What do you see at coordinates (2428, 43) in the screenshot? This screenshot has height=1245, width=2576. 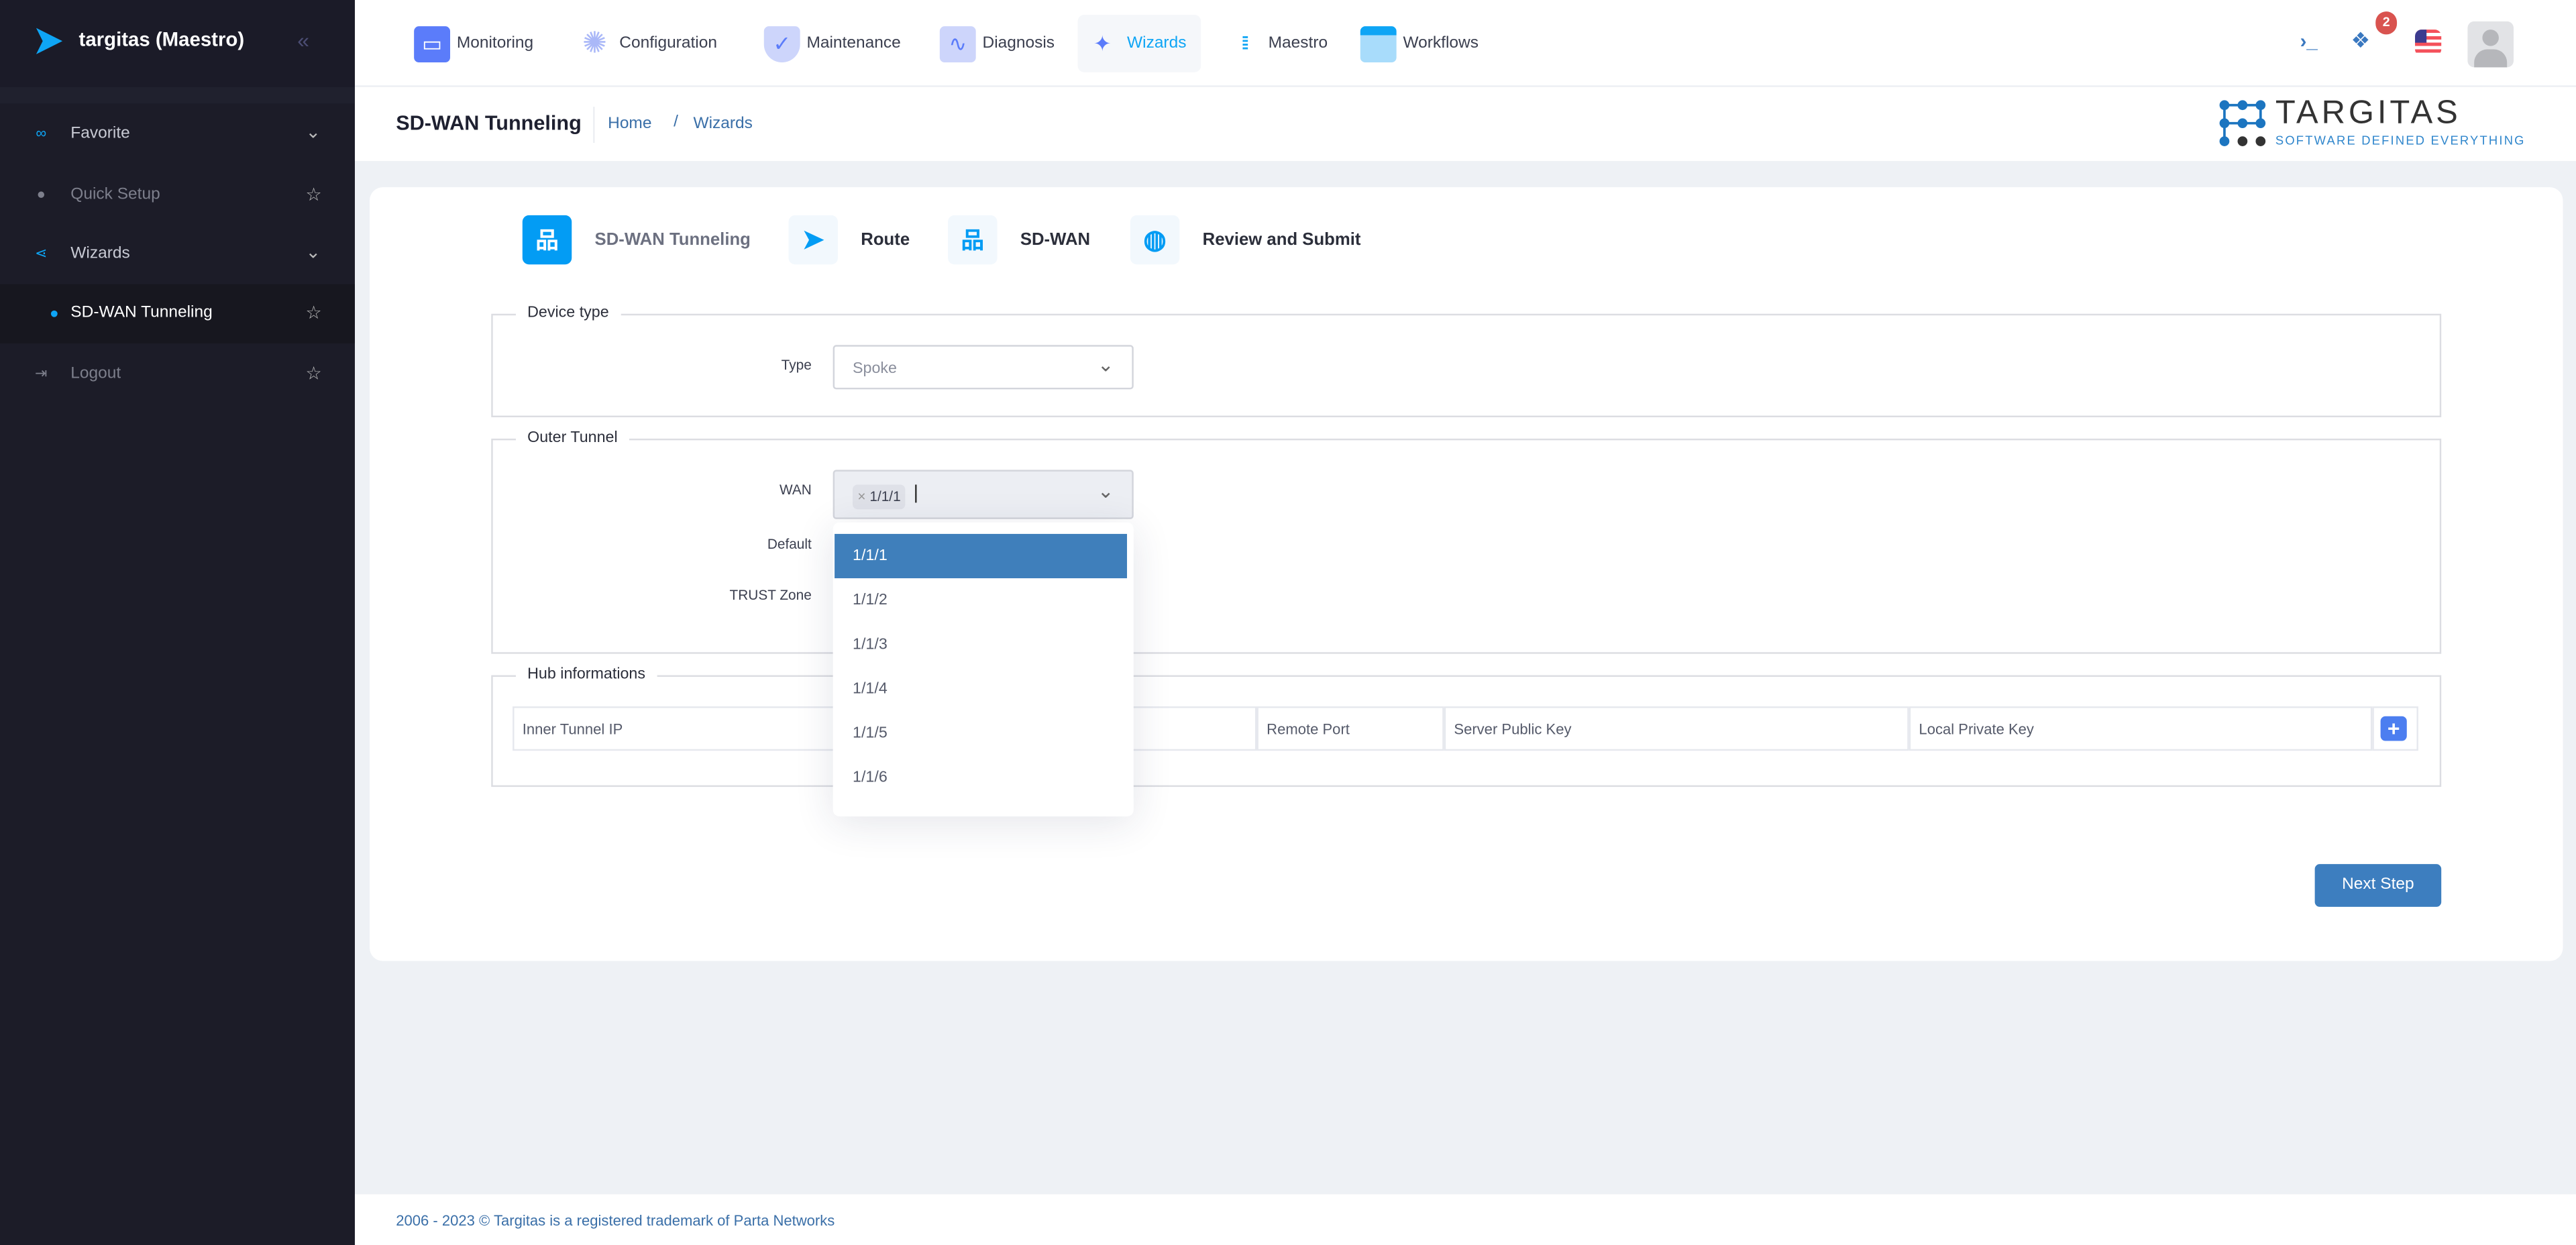 I see `us-flag-icon` at bounding box center [2428, 43].